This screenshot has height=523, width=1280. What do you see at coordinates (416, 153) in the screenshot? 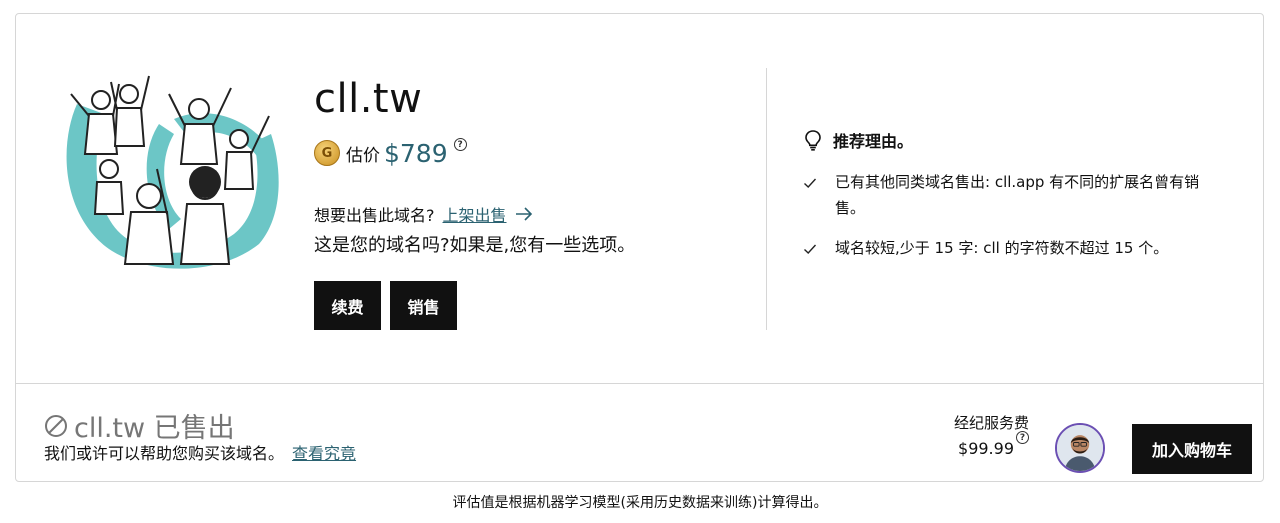
I see `valuation-amount: $789` at bounding box center [416, 153].